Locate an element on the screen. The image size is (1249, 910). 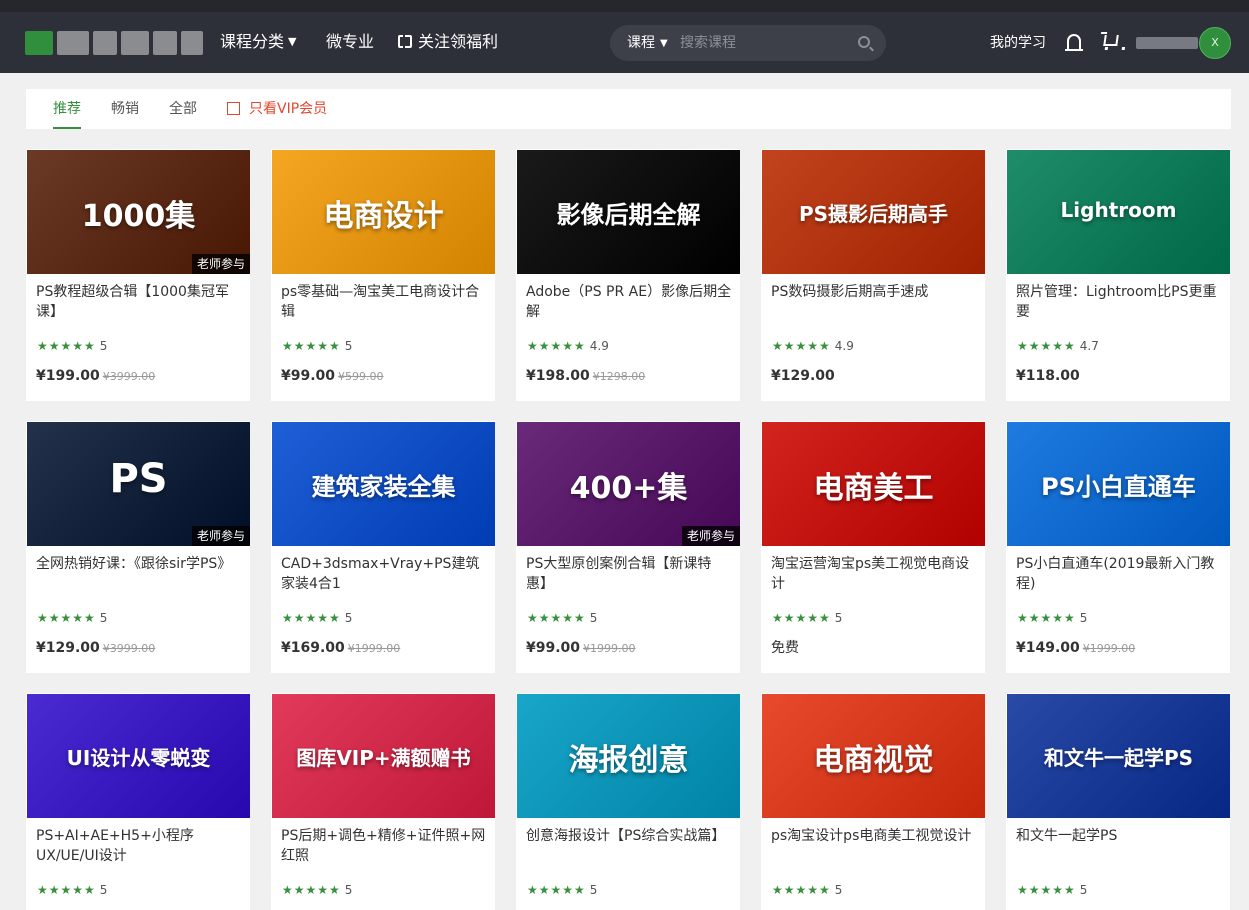
course-title: 全网热销好课：《跟徐sir学PS》 is located at coordinates (139, 574).